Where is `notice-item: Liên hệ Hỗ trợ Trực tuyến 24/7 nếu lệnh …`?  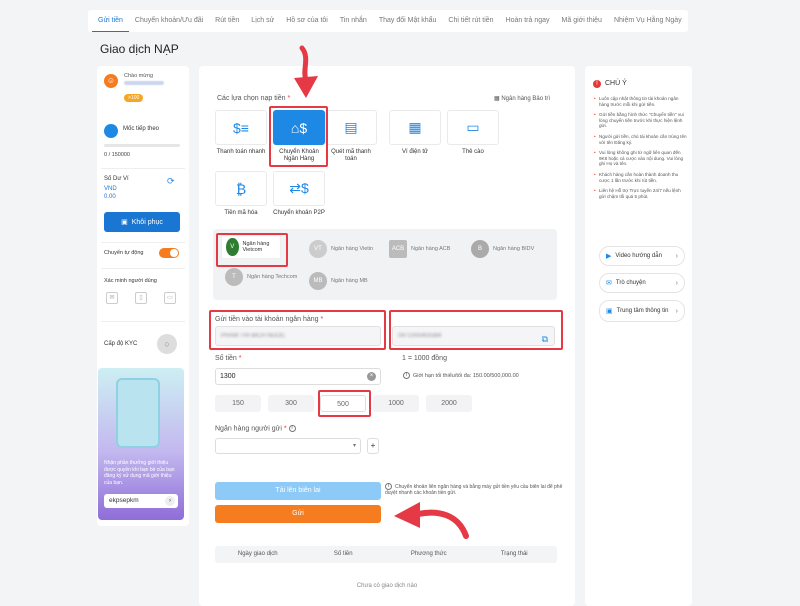 notice-item: Liên hệ Hỗ trợ Trực tuyến 24/7 nếu lệnh … is located at coordinates (640, 193).